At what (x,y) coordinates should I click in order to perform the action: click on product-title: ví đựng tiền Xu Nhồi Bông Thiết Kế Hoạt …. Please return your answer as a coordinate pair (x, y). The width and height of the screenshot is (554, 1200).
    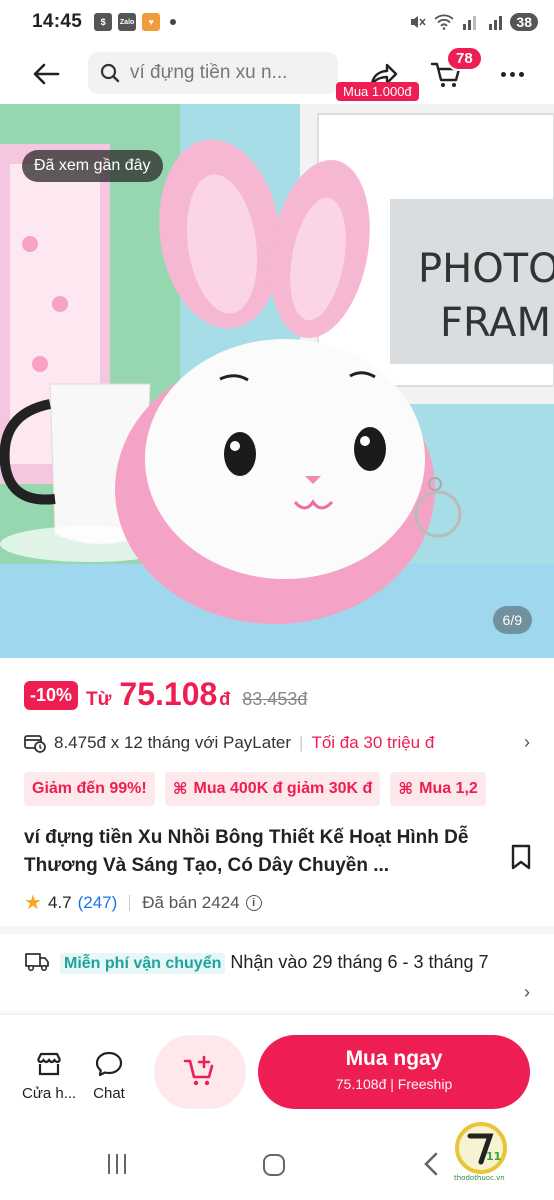
    Looking at the image, I should click on (246, 851).